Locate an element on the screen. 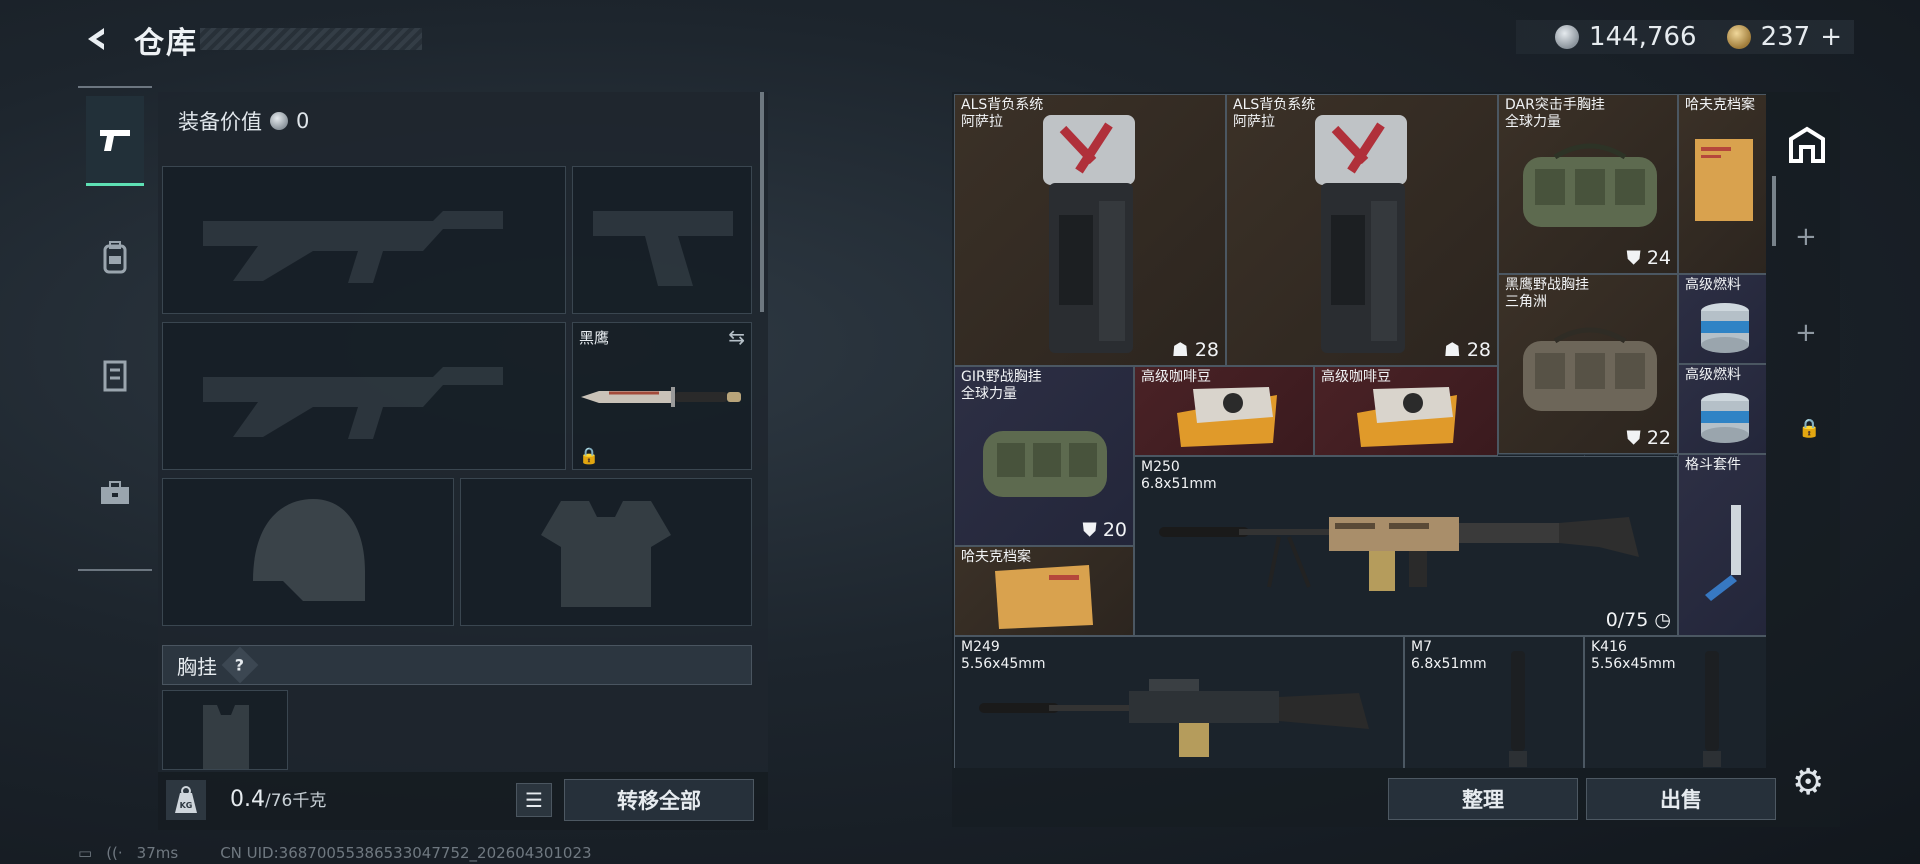 This screenshot has height=864, width=1920. gold-amount: 237 is located at coordinates (1785, 37).